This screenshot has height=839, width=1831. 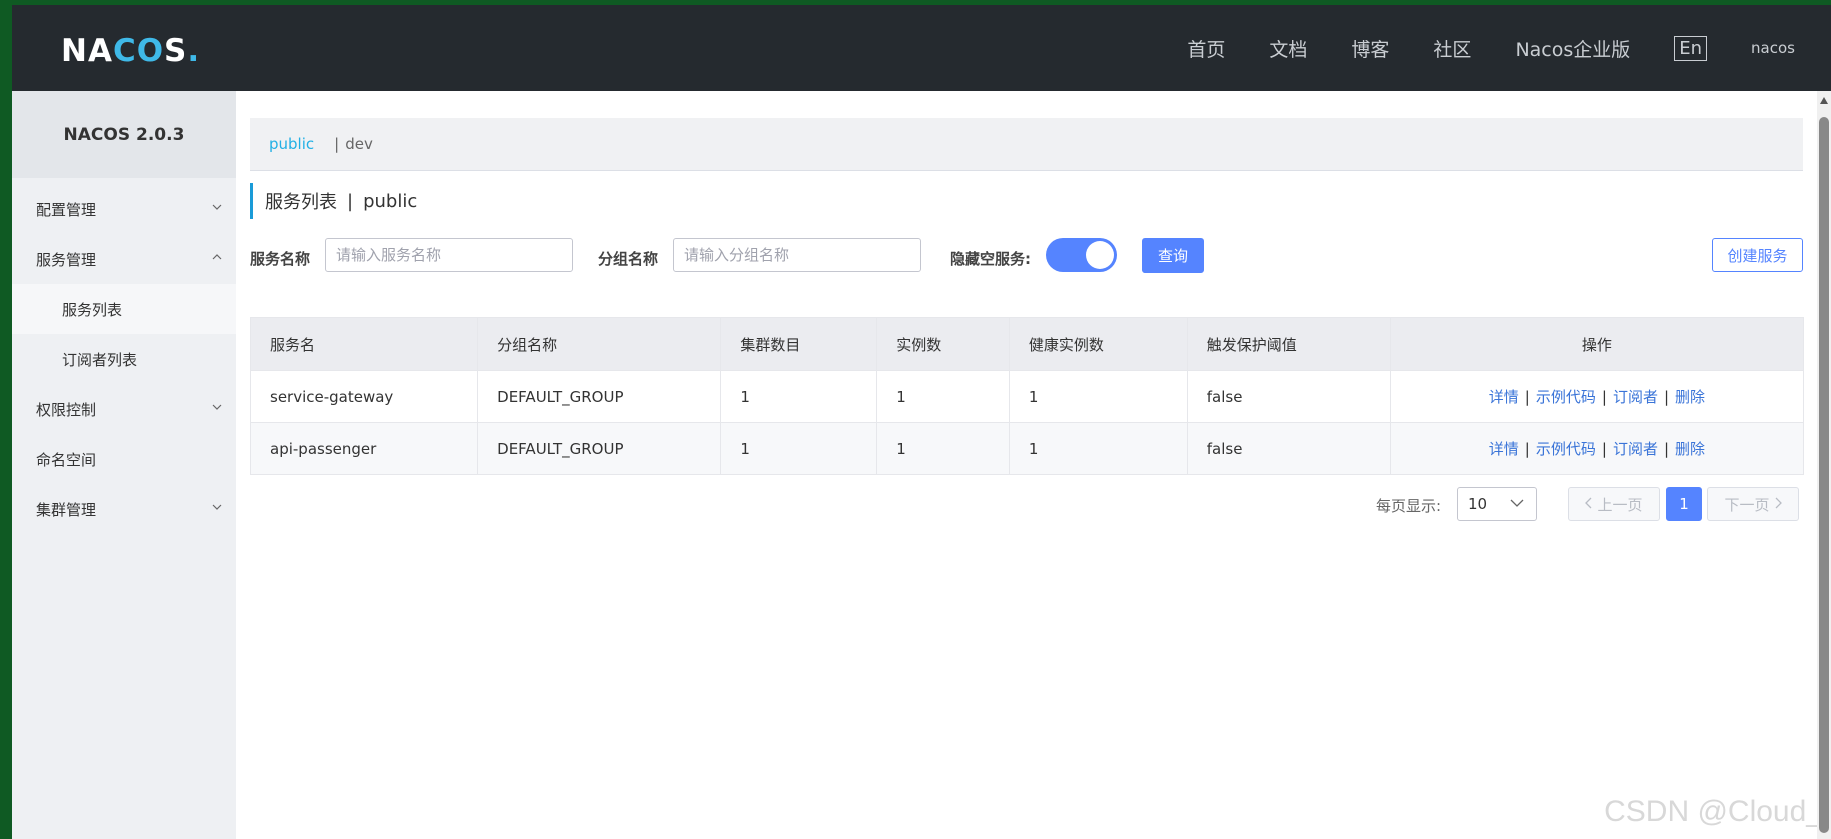 I want to click on cell-protect-threshold: false, so click(x=1288, y=448).